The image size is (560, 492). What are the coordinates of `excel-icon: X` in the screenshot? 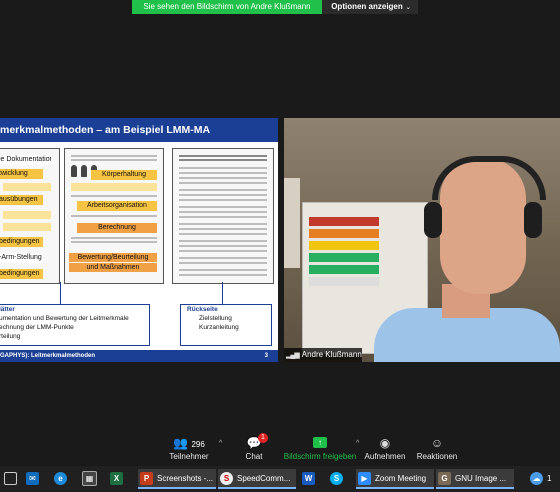 It's located at (116, 479).